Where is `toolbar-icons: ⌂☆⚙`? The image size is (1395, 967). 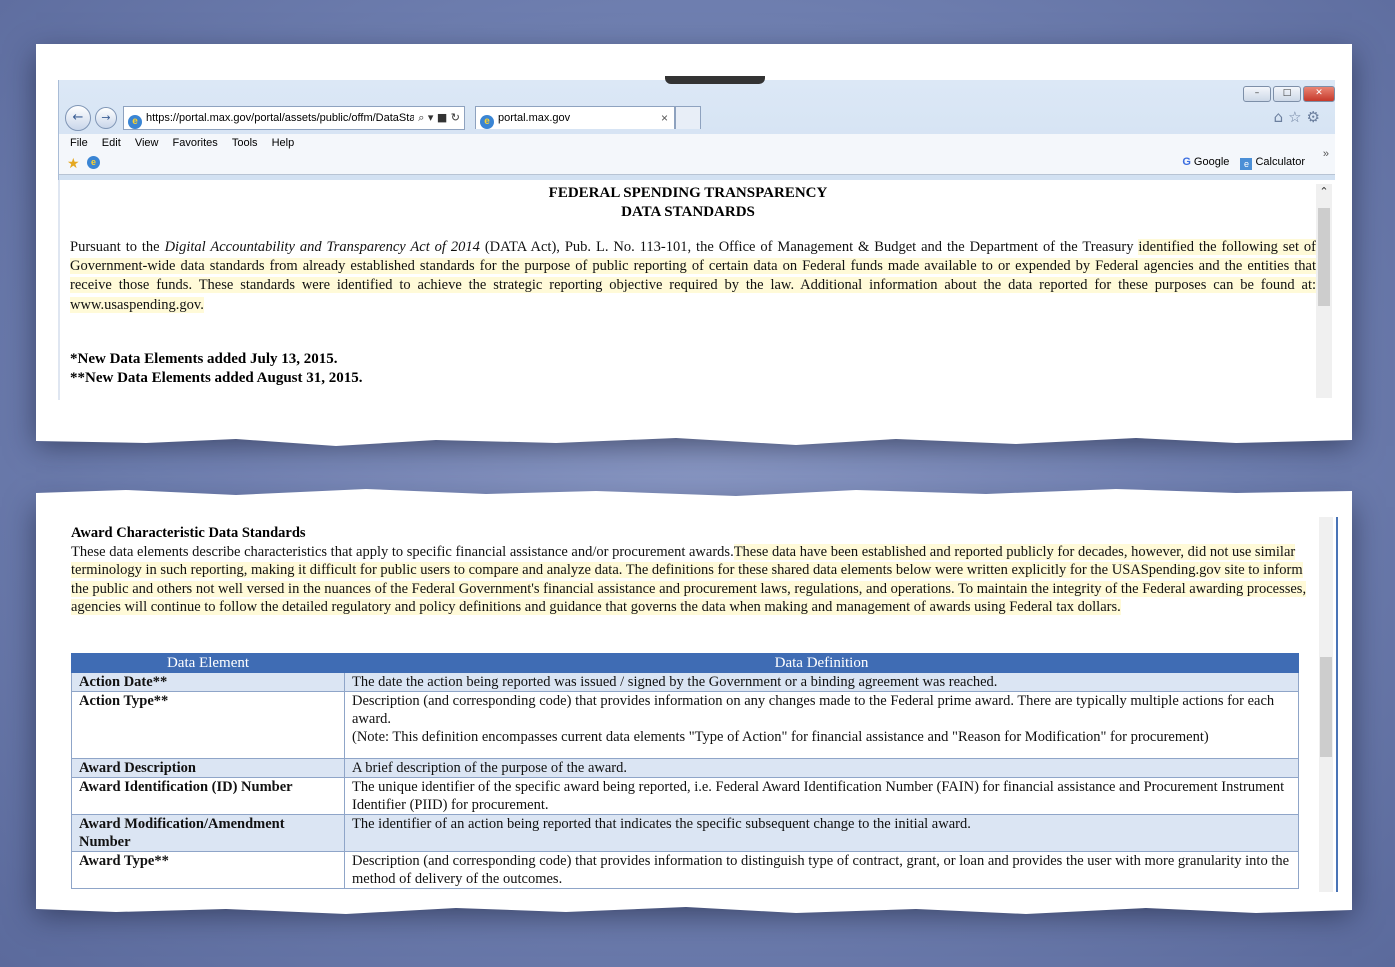 toolbar-icons: ⌂☆⚙ is located at coordinates (1299, 117).